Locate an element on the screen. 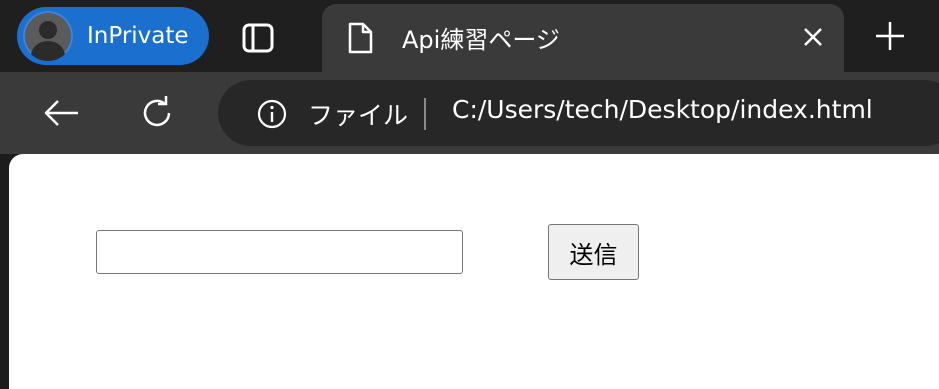 Image resolution: width=939 pixels, height=389 pixels. back-arrow-icon is located at coordinates (61, 113).